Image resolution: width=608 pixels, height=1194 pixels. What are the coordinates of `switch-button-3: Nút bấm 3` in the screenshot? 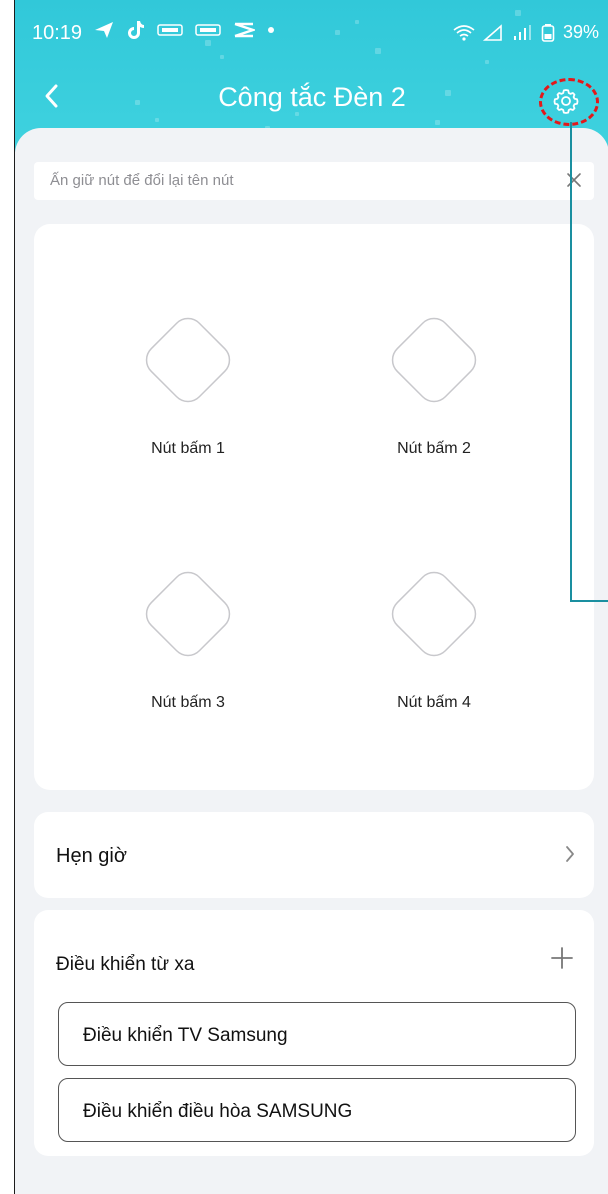 It's located at (188, 658).